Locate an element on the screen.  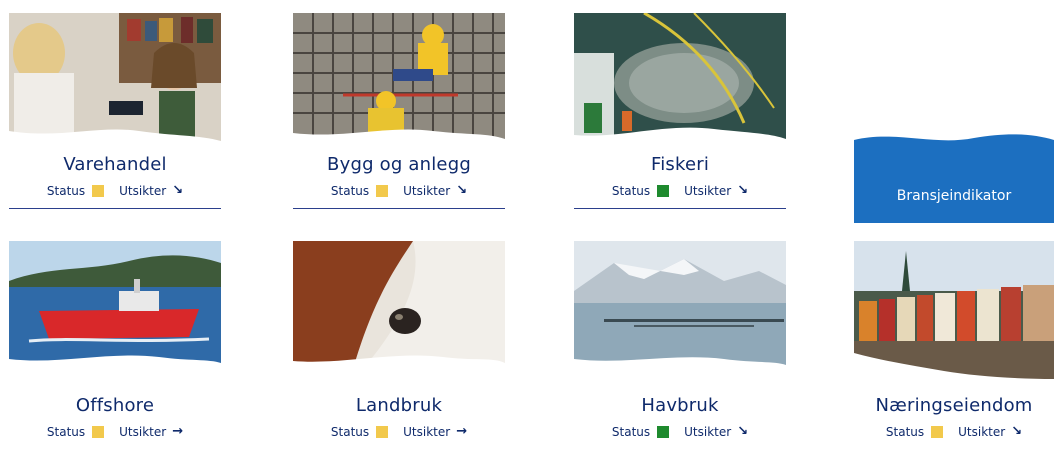
bransjeindikator-banner: Bransjeindikator is located at coordinates (954, 176).